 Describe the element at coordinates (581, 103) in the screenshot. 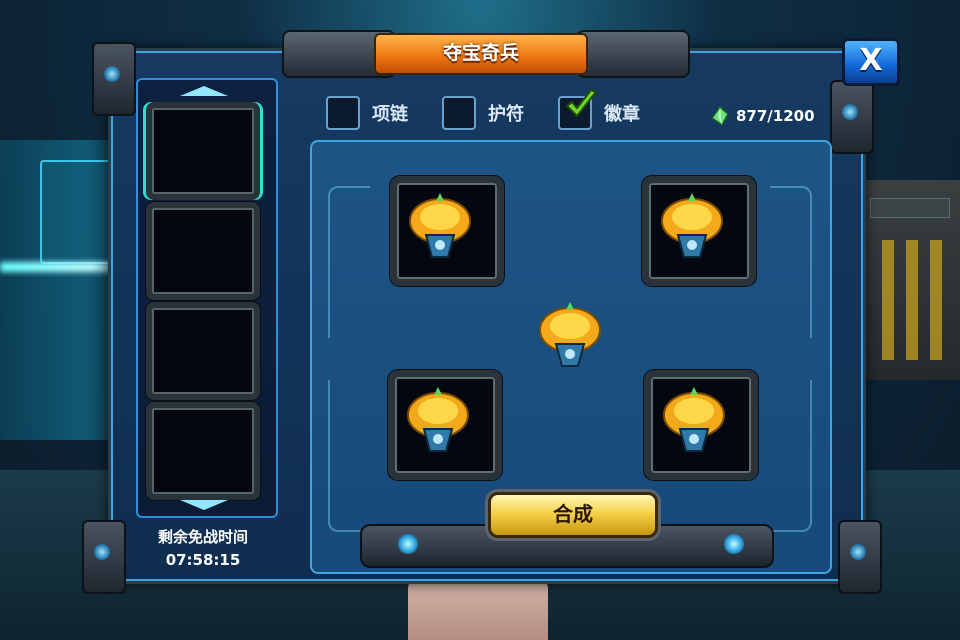

I see `checkmark-icon` at that location.